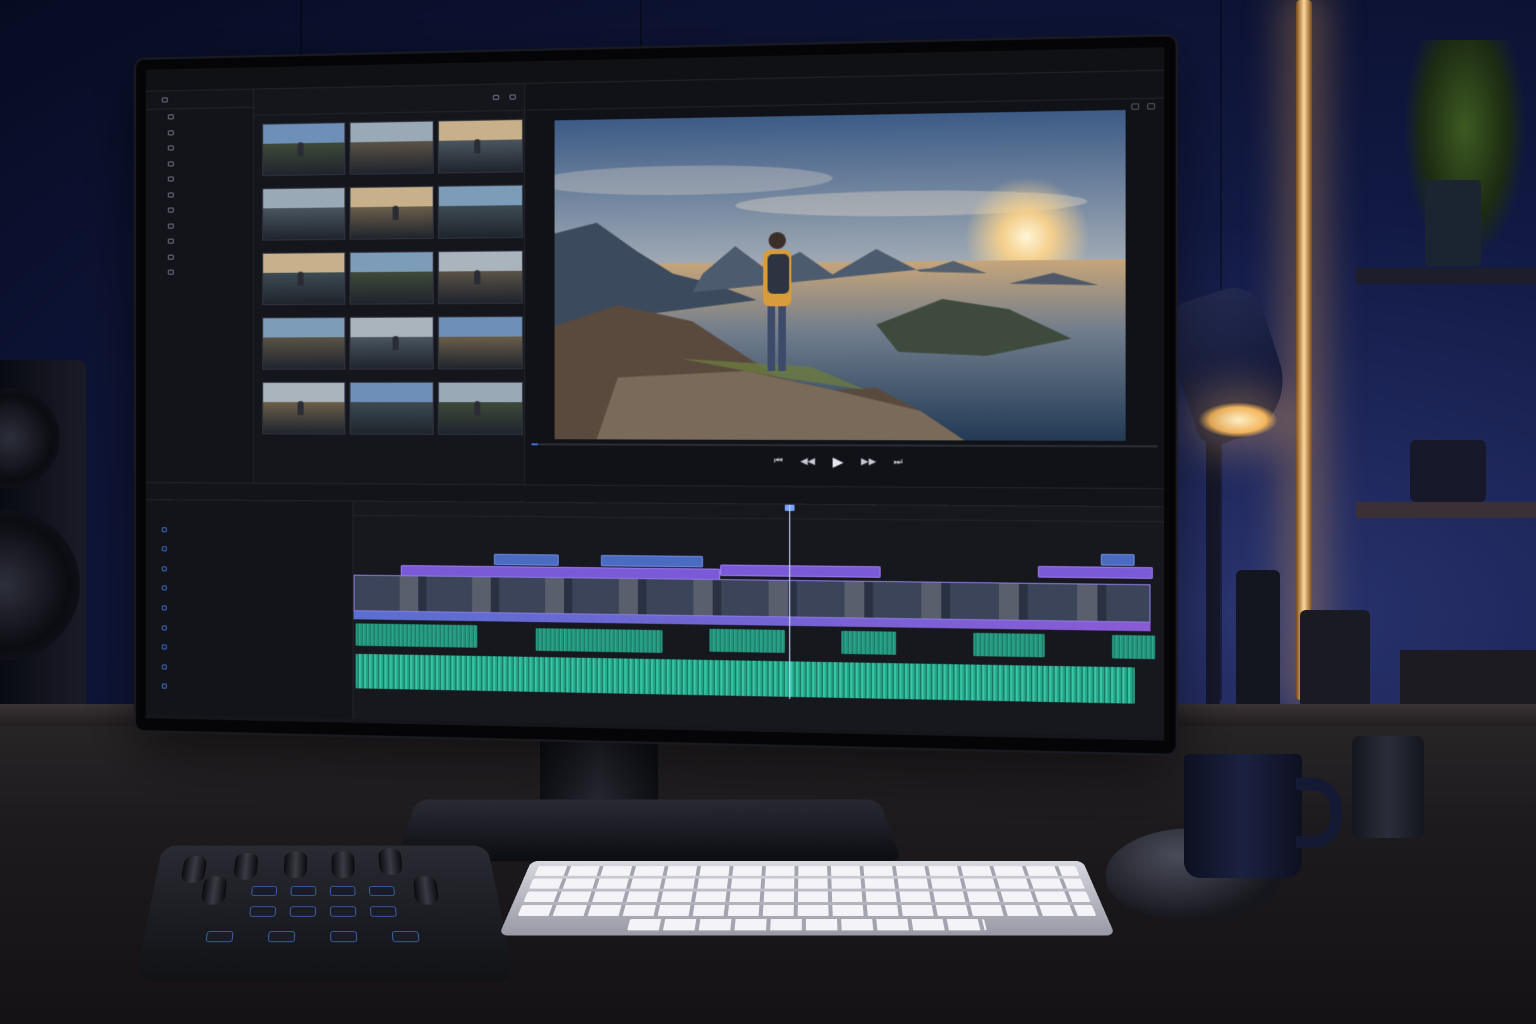  I want to click on media-toolbar, so click(389, 99).